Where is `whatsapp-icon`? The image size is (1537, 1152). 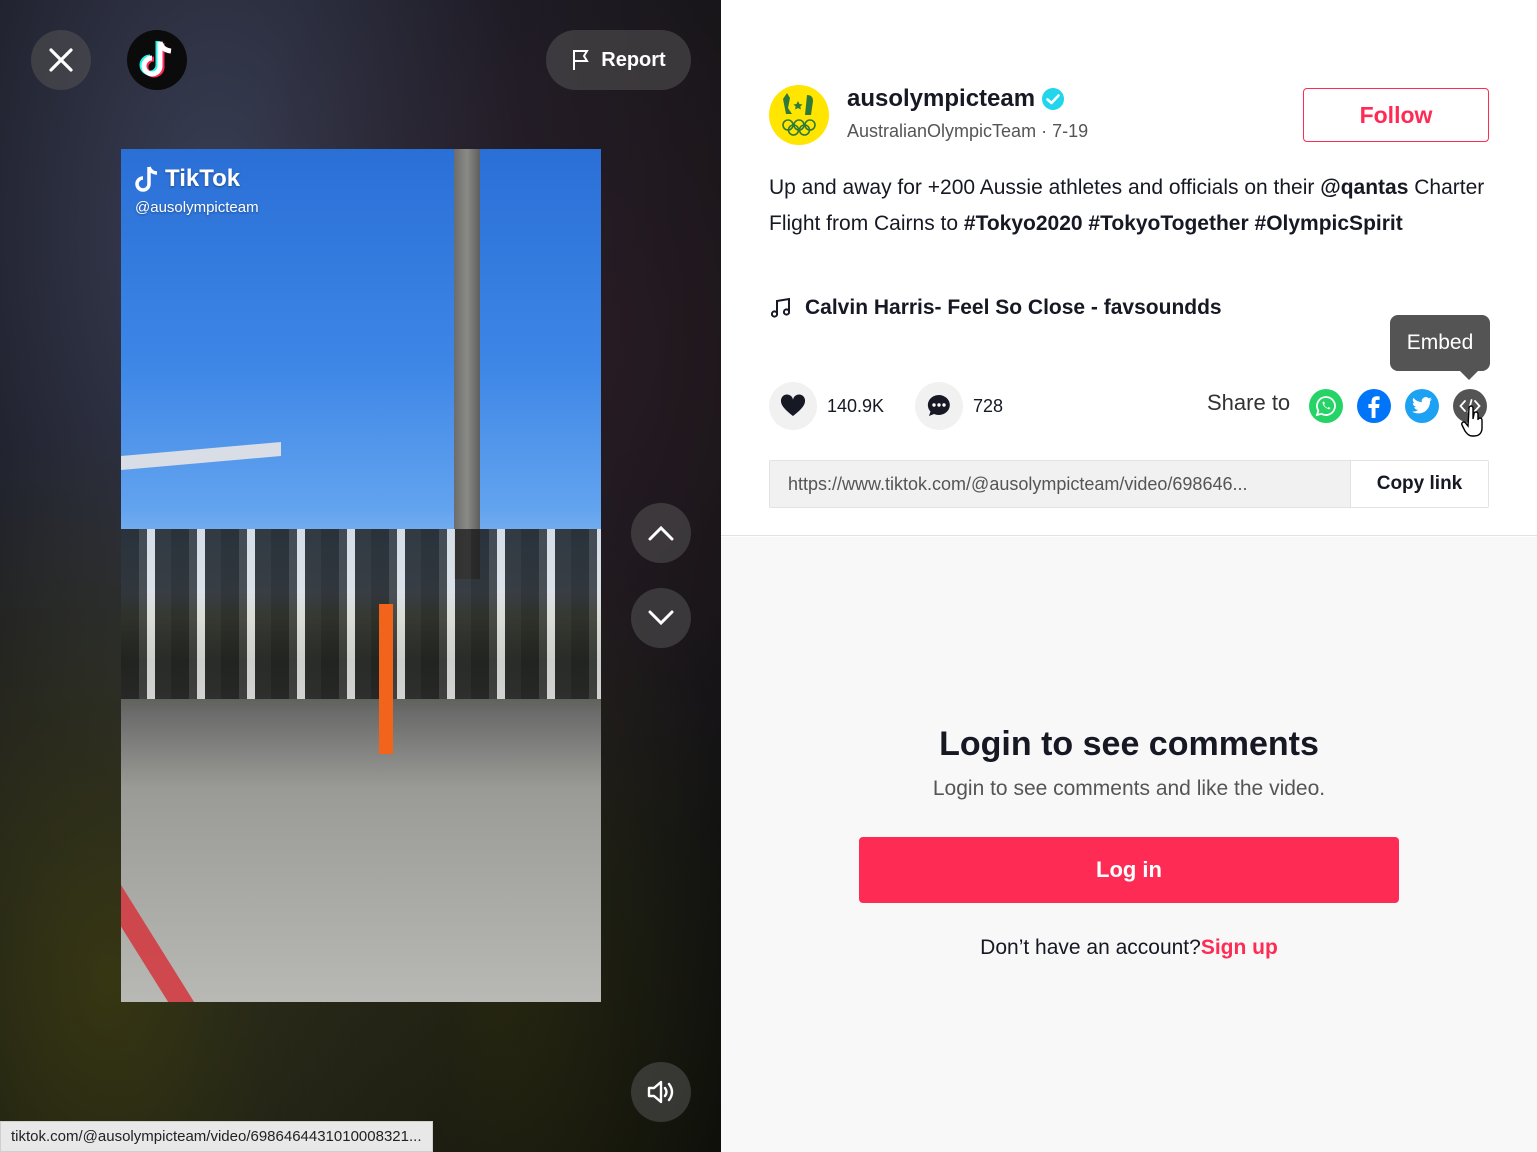
whatsapp-icon is located at coordinates (1325, 406).